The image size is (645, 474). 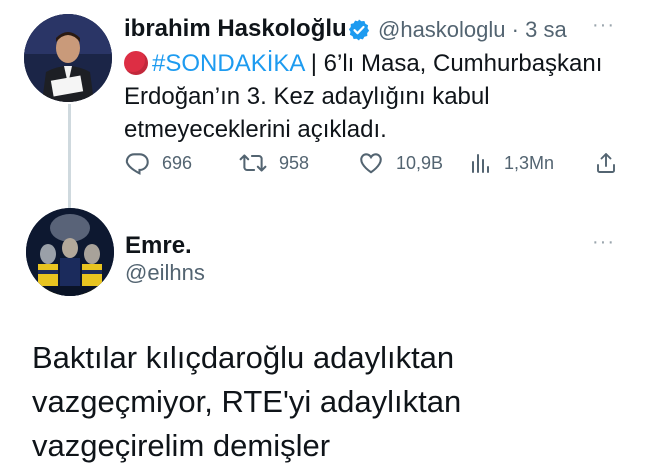 I want to click on tweet-timestamp: 3 sa, so click(x=546, y=29).